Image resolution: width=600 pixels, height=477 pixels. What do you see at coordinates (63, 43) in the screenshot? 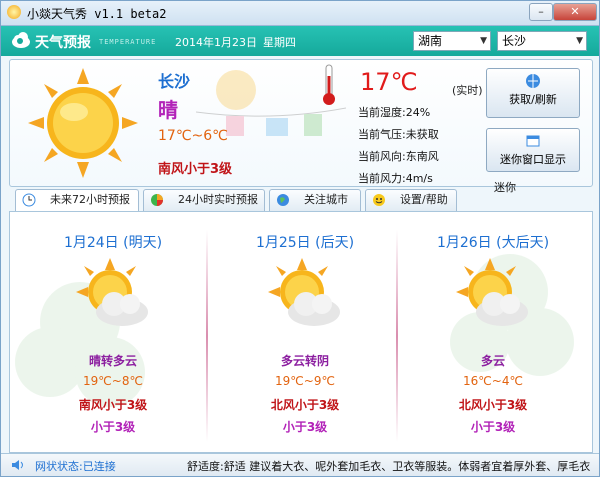
I see `logo-title: 天气预报` at bounding box center [63, 43].